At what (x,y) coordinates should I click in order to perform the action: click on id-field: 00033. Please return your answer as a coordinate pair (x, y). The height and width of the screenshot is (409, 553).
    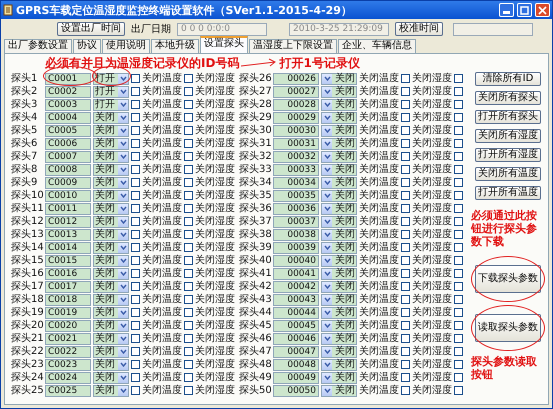
    Looking at the image, I should click on (296, 170).